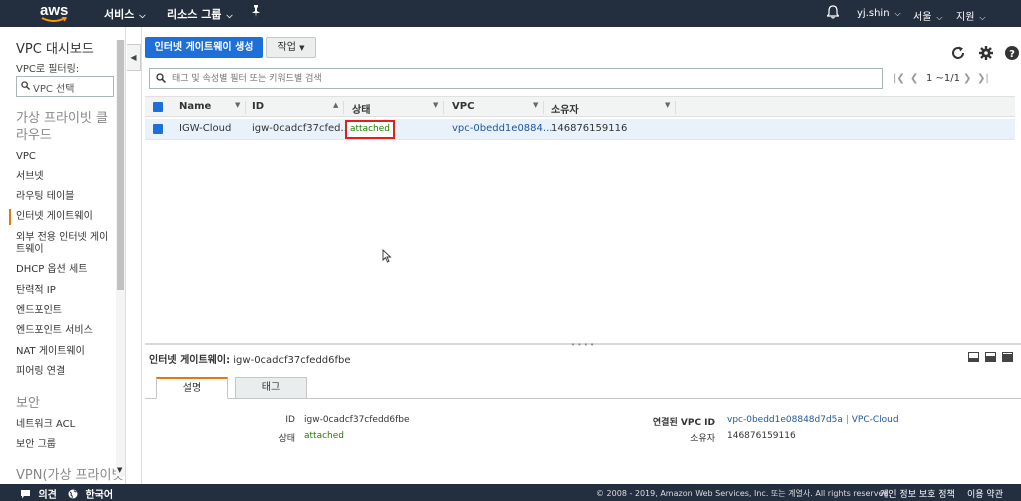 This screenshot has height=501, width=1021. I want to click on mouse-cursor-icon, so click(387, 256).